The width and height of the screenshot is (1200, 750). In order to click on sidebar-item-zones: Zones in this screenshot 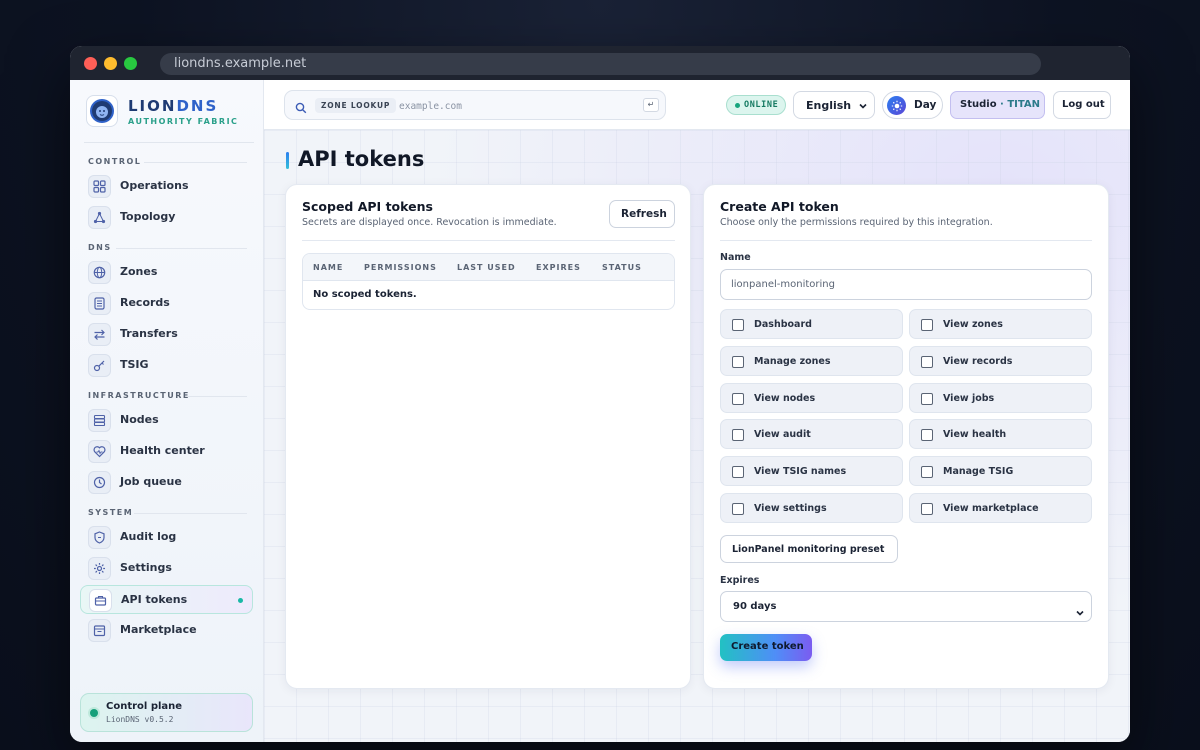, I will do `click(166, 272)`.